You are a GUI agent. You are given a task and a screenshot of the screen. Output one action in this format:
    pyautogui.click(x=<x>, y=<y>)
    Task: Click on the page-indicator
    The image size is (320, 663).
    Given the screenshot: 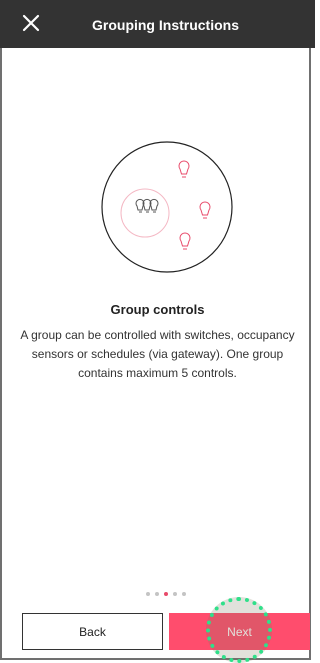 What is the action you would take?
    pyautogui.click(x=166, y=594)
    